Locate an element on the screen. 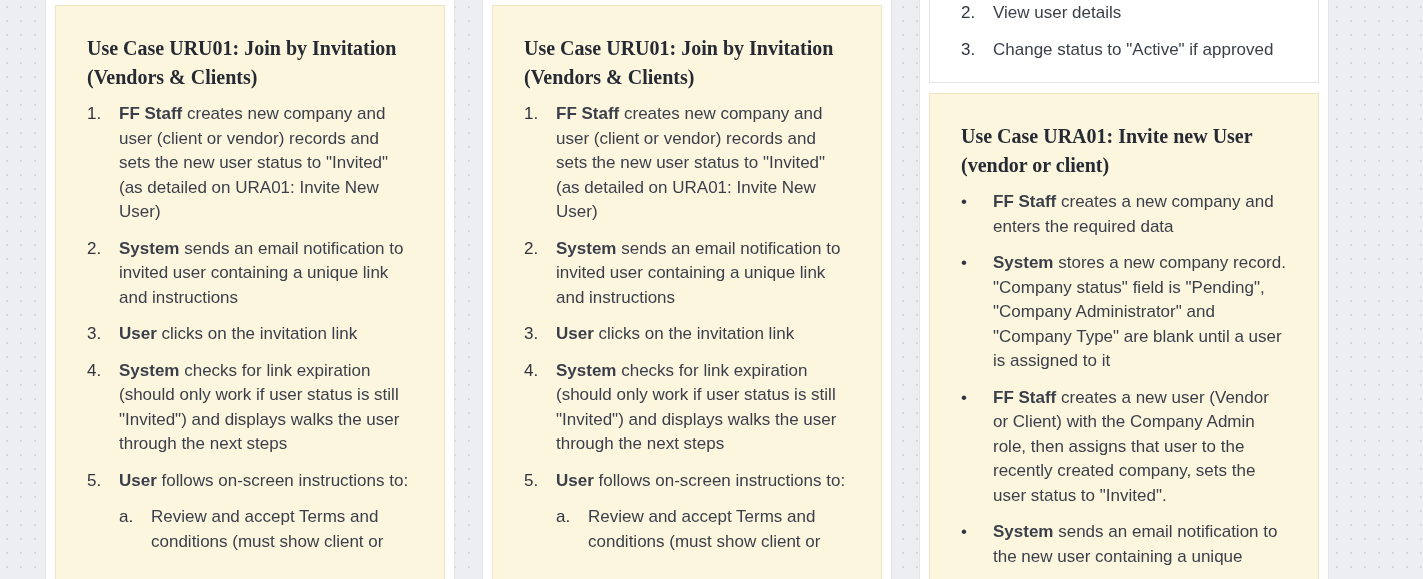 This screenshot has height=579, width=1423. list-item-text: System sends an email notification to the new user containing a unique is located at coordinates (1136, 544).